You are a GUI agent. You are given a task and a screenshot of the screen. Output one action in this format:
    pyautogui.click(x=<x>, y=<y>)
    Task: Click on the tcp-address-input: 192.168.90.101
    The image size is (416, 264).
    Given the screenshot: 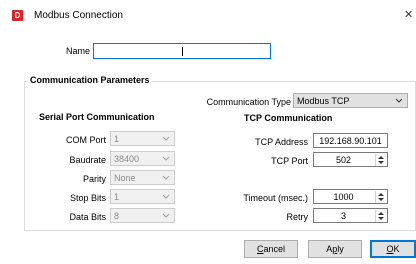 What is the action you would take?
    pyautogui.click(x=350, y=140)
    